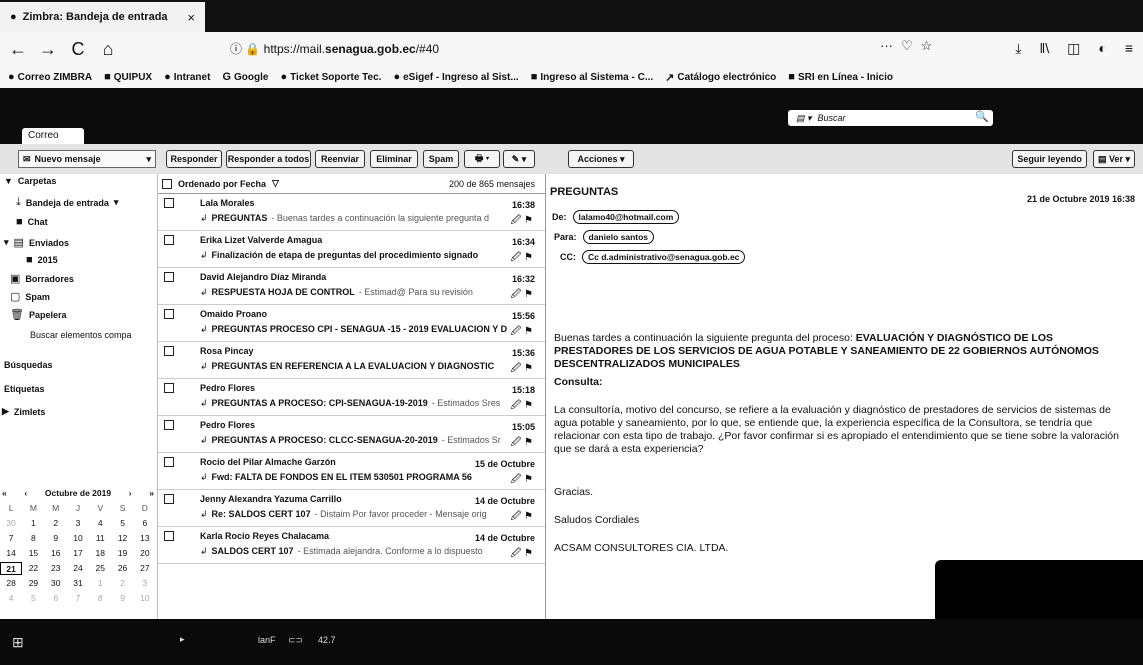  Describe the element at coordinates (340, 159) in the screenshot. I see `forward-button: Reenviar` at that location.